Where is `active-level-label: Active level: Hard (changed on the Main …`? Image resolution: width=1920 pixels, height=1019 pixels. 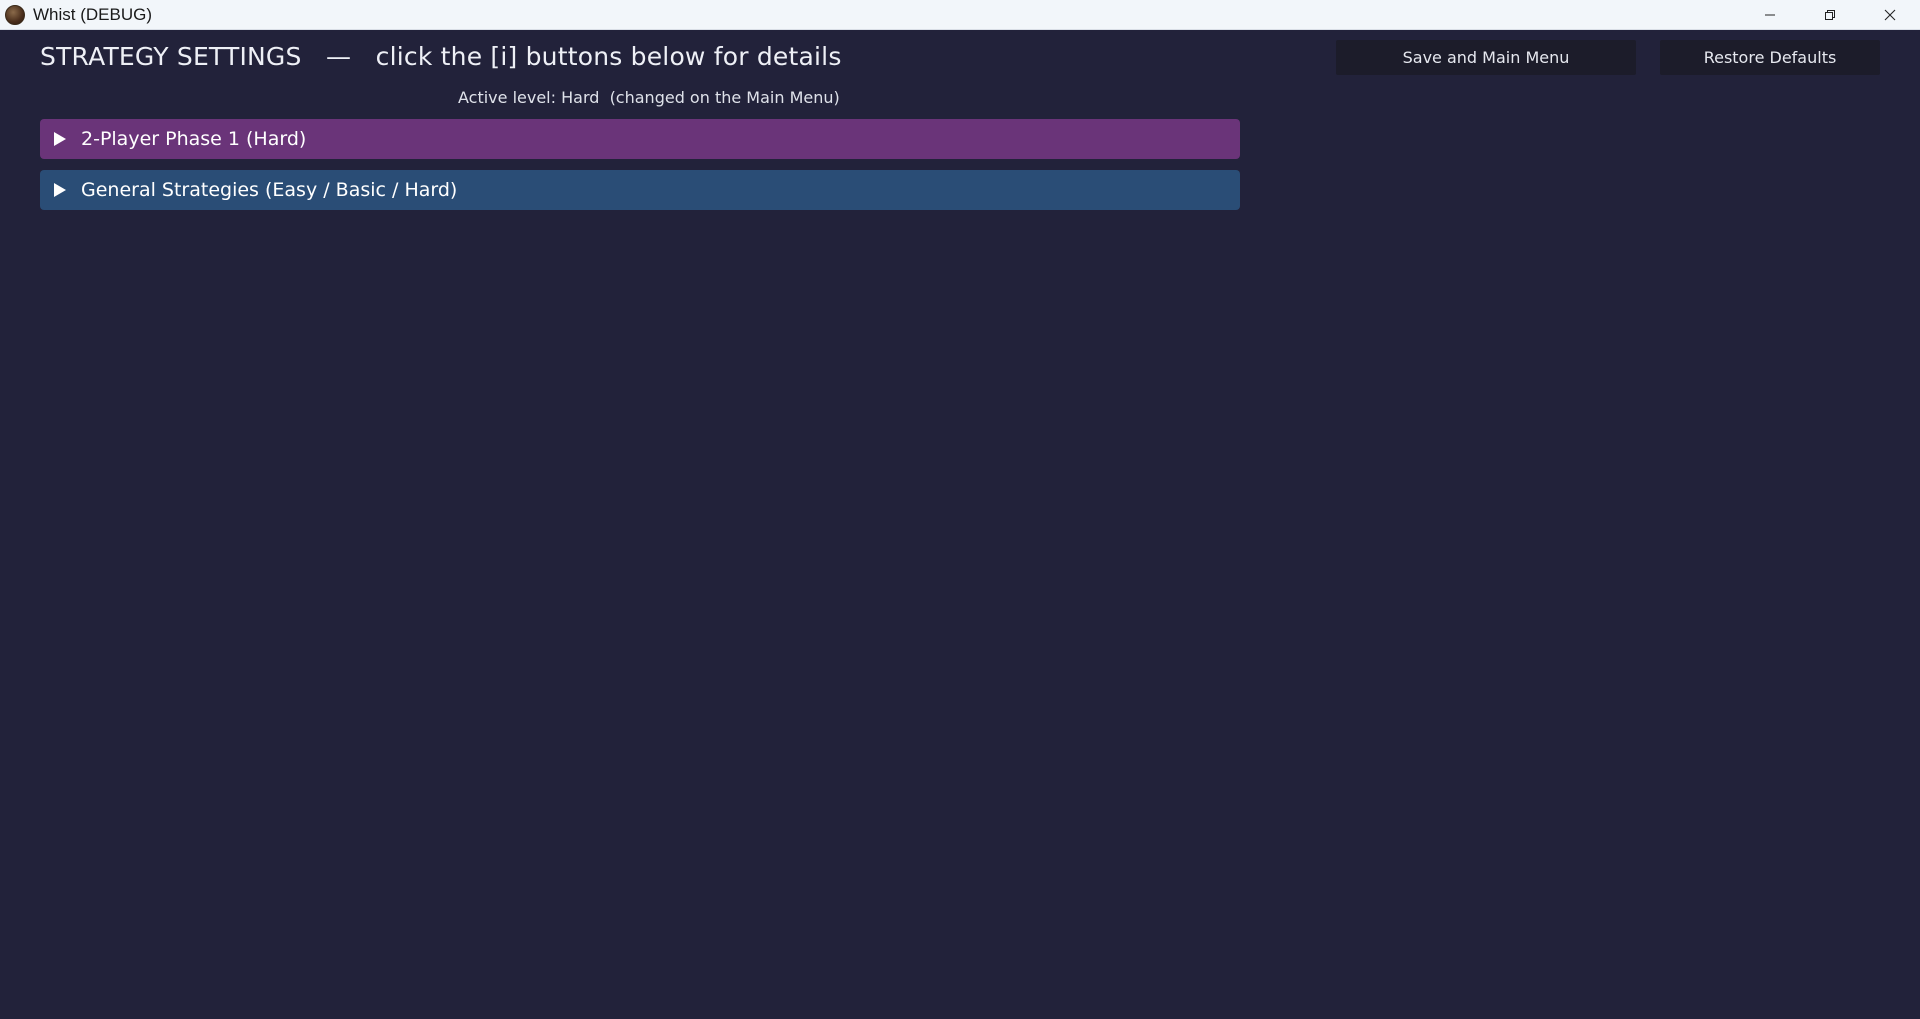 active-level-label: Active level: Hard (changed on the Main … is located at coordinates (649, 97).